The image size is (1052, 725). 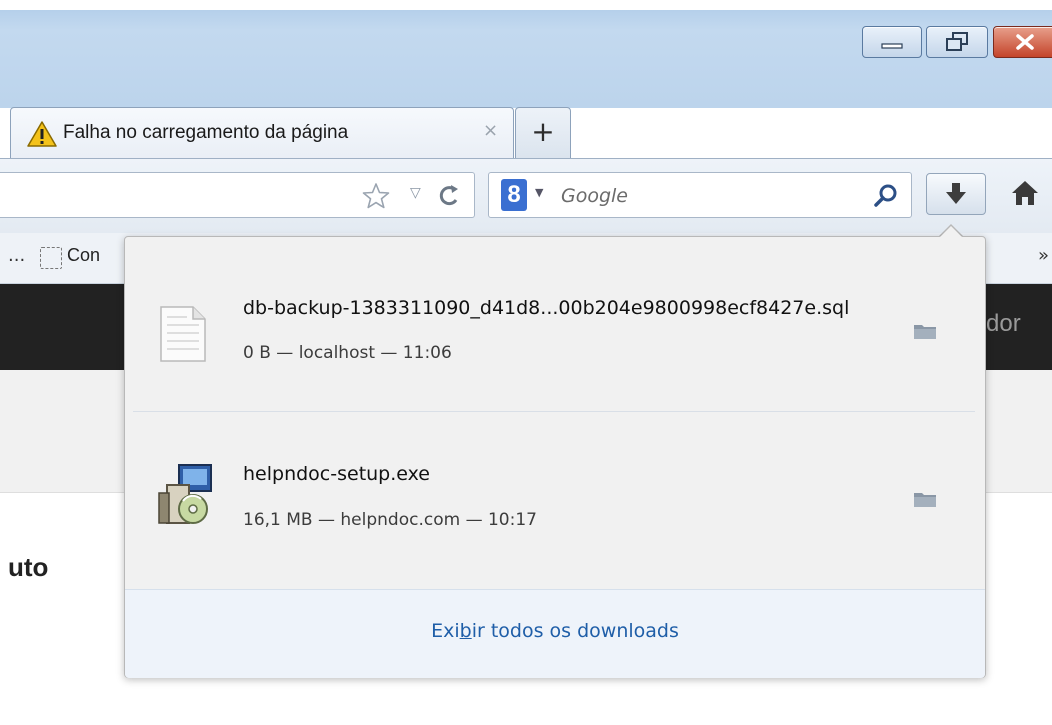 I want to click on panel-arrow, so click(x=951, y=231).